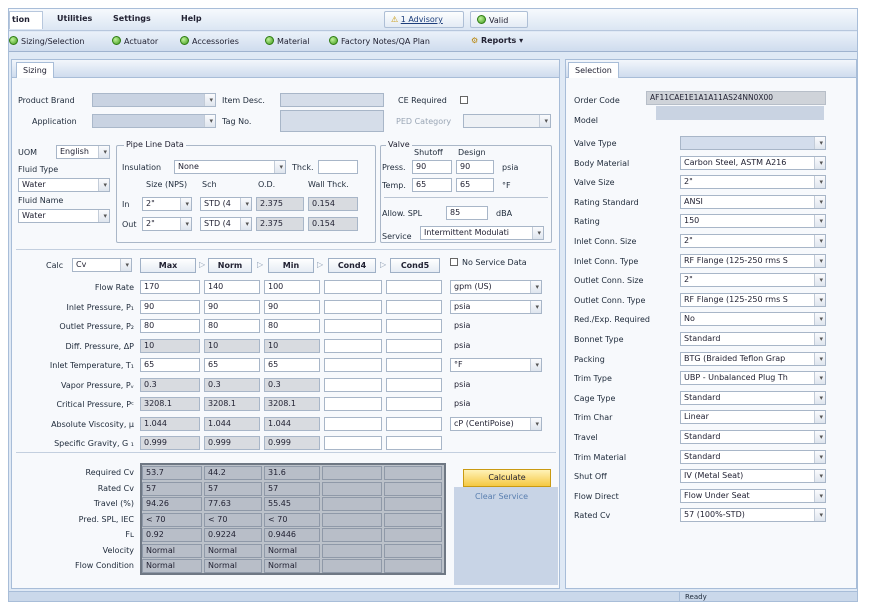 The height and width of the screenshot is (609, 869). Describe the element at coordinates (226, 204) in the screenshot. I see `pipe-in-sch-select: STD (4 ▾` at that location.